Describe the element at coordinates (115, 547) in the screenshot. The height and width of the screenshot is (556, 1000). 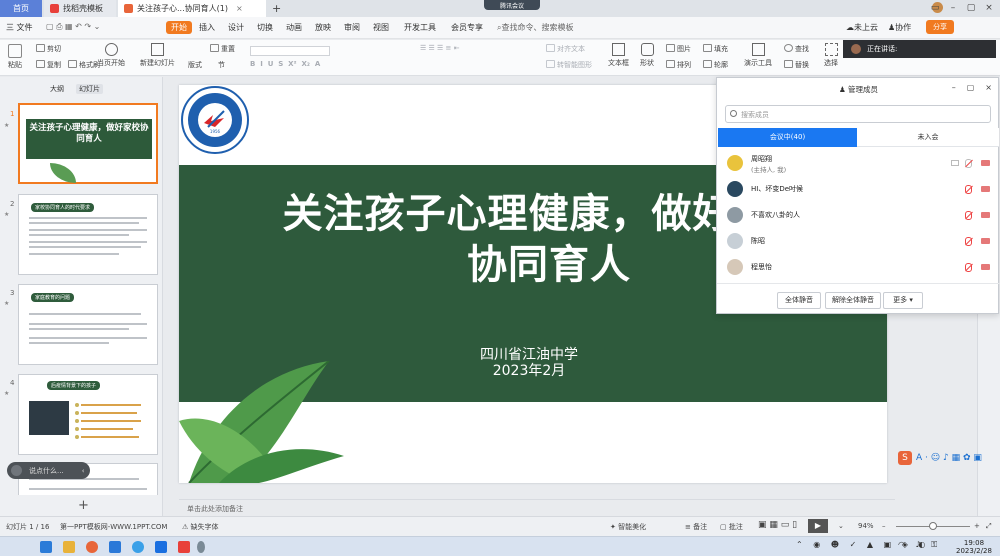
I see `feishu-icon` at that location.